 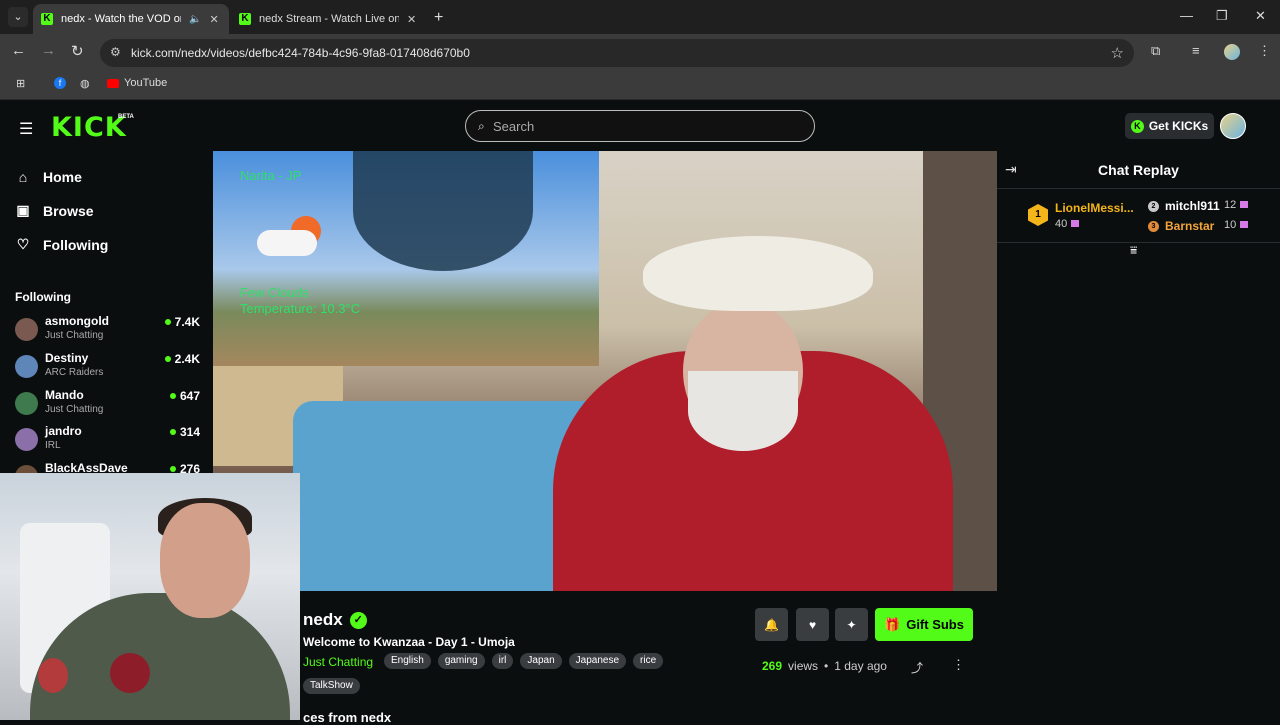 I want to click on weather-location: Narita - JP, so click(x=271, y=175).